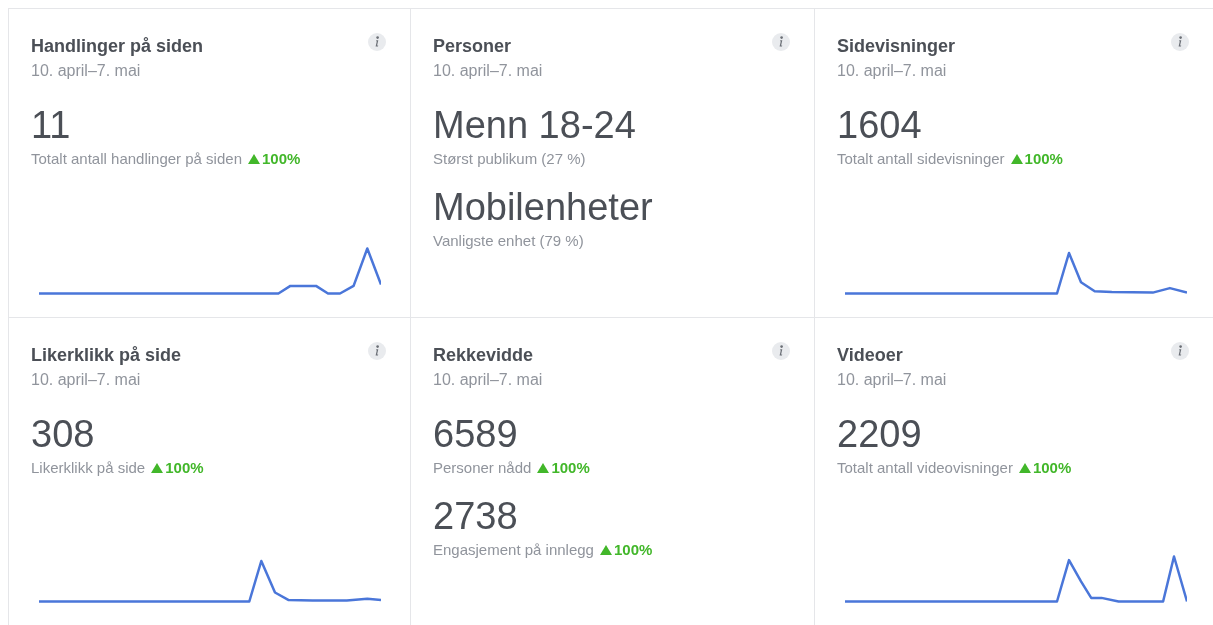  Describe the element at coordinates (475, 434) in the screenshot. I see `metric-value: 6589` at that location.